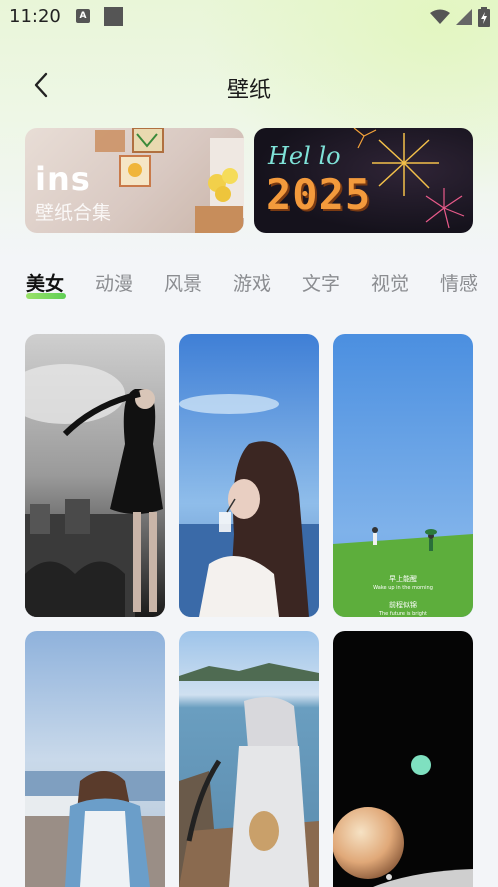 This screenshot has height=887, width=498. I want to click on banner-hello-2025: Hel lo 2025, so click(363, 180).